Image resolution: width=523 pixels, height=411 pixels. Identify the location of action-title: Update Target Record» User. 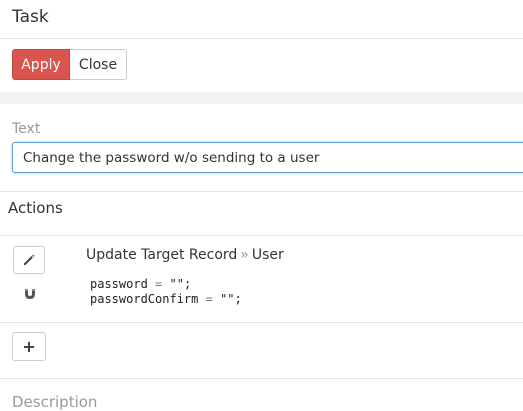
(185, 255).